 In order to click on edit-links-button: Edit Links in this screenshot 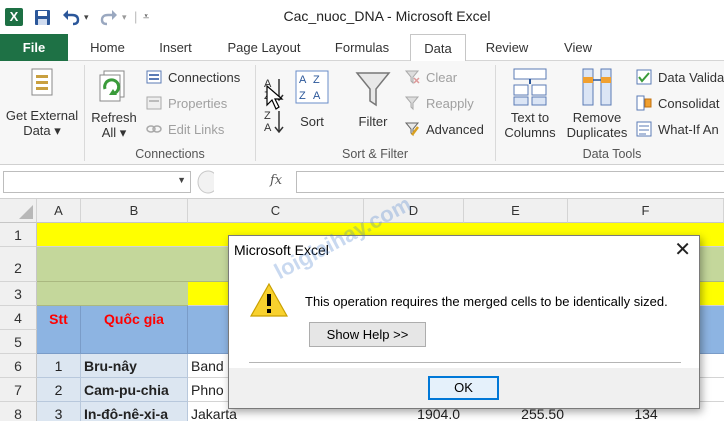, I will do `click(196, 129)`.